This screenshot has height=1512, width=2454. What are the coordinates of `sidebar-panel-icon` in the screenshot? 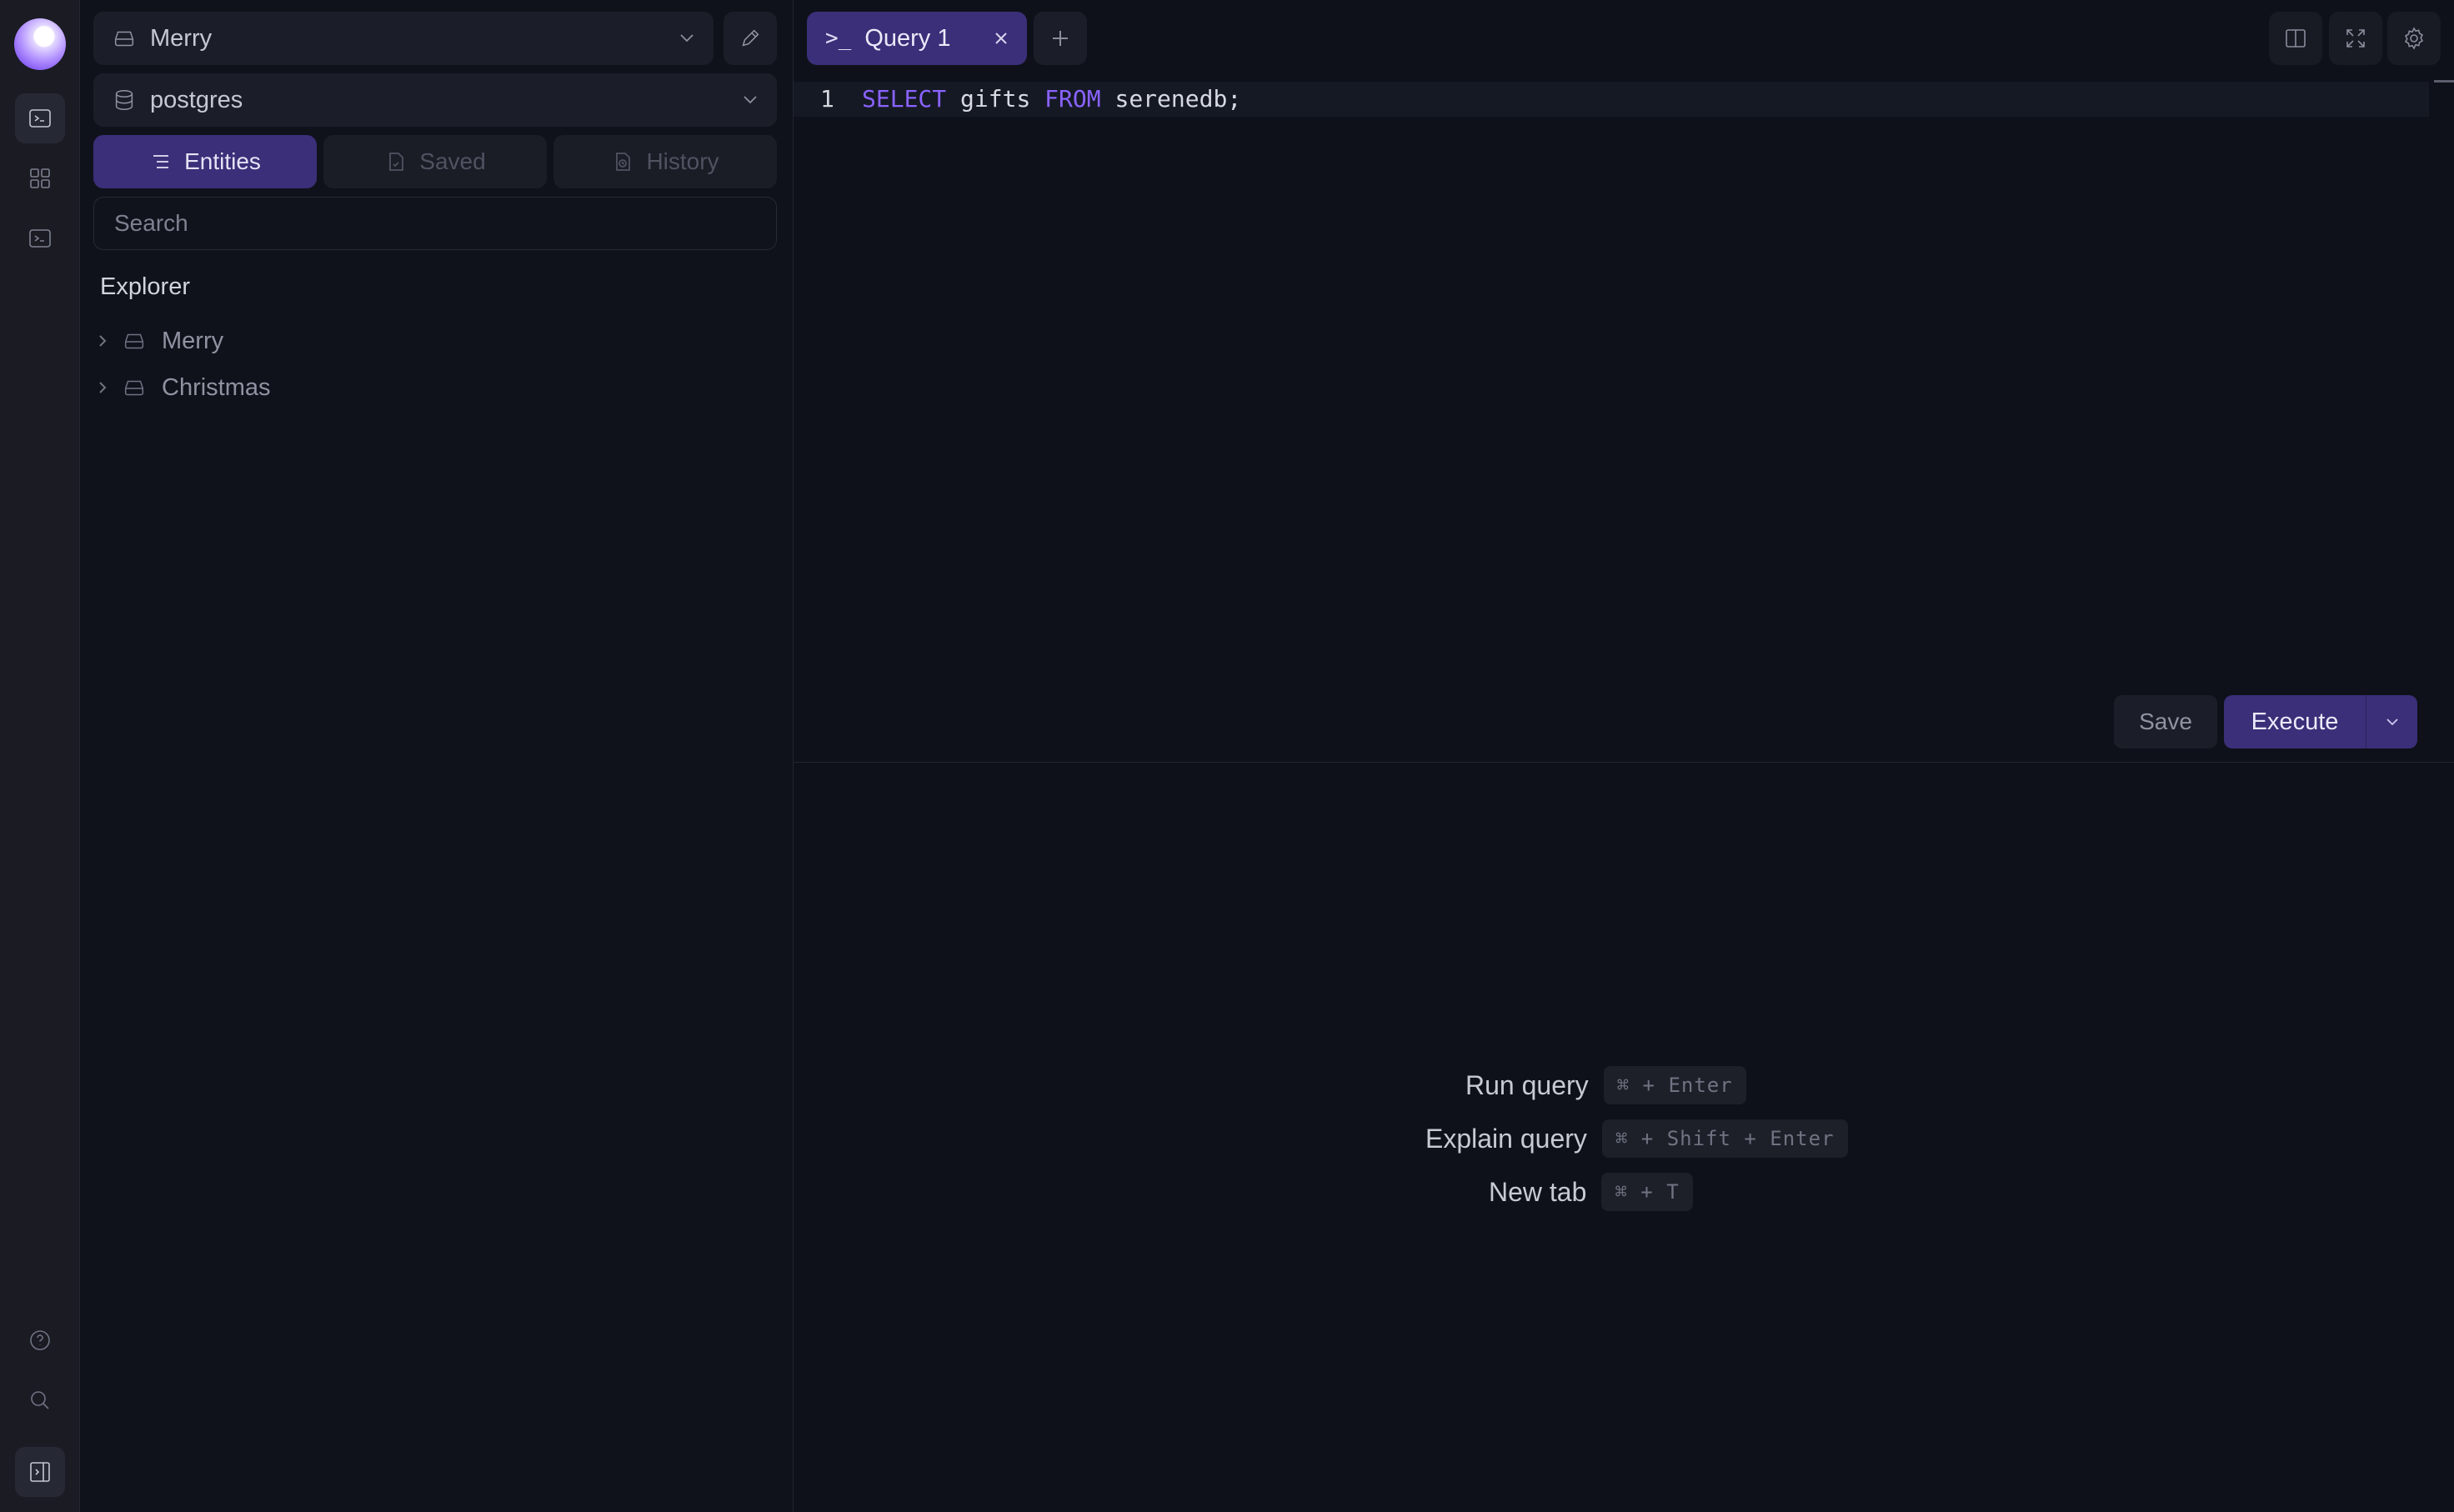 It's located at (40, 1472).